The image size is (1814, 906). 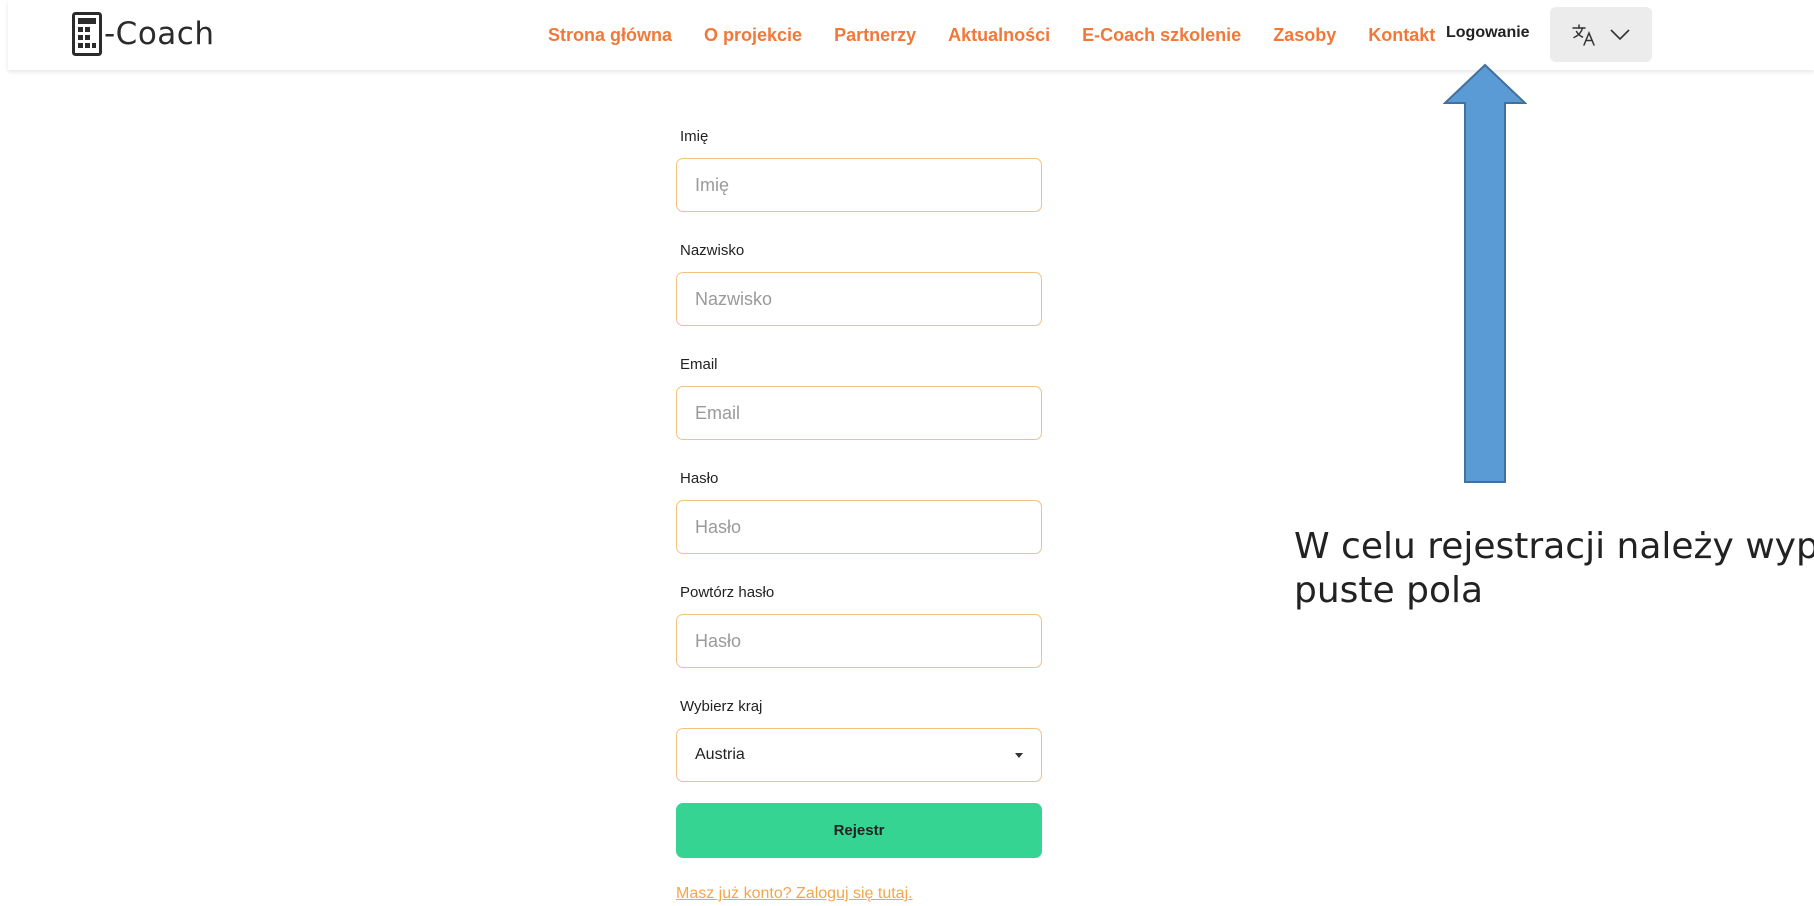 I want to click on arrow-up-icon, so click(x=1485, y=273).